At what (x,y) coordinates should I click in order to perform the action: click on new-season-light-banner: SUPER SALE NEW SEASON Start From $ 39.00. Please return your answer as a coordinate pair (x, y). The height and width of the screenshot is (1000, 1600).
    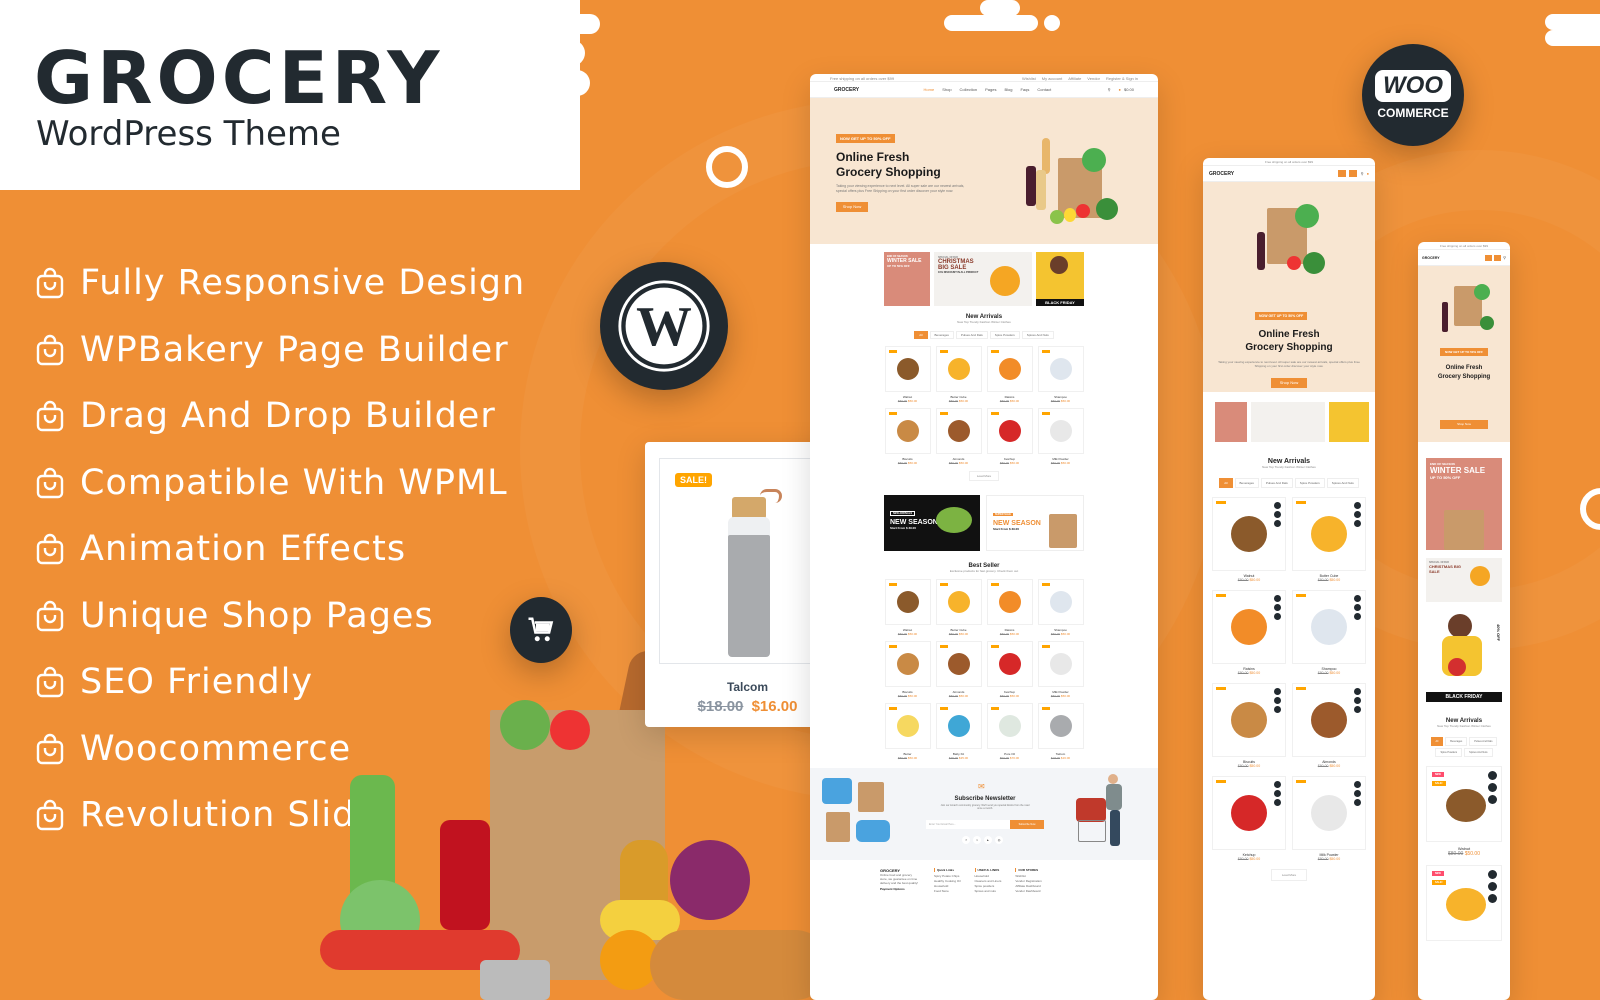
    Looking at the image, I should click on (1035, 523).